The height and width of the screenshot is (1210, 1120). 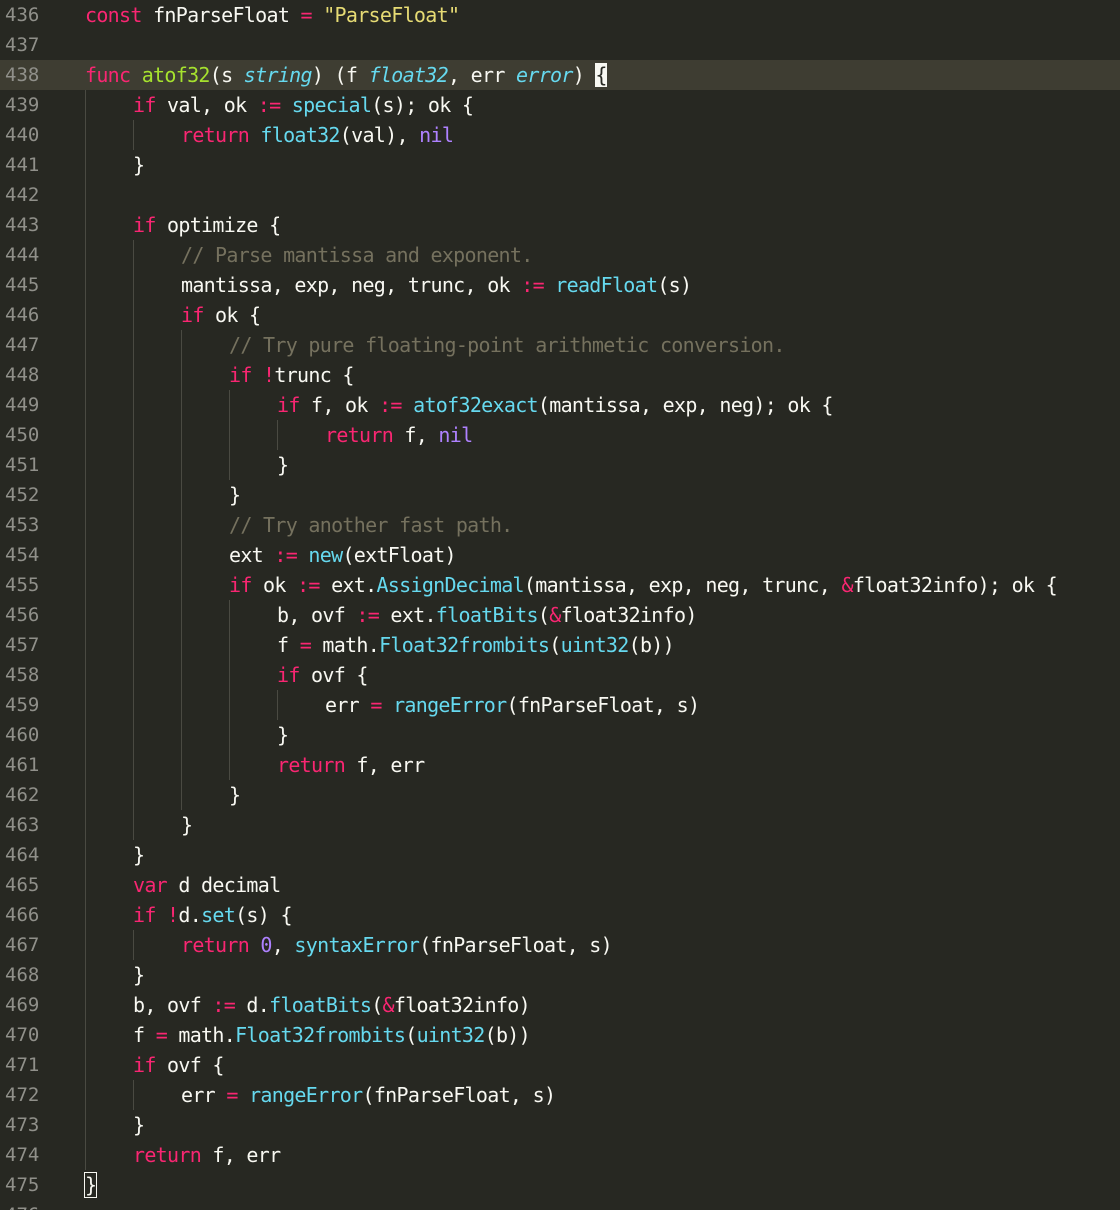 I want to click on code-line: 448 if !trunc {, so click(x=560, y=375).